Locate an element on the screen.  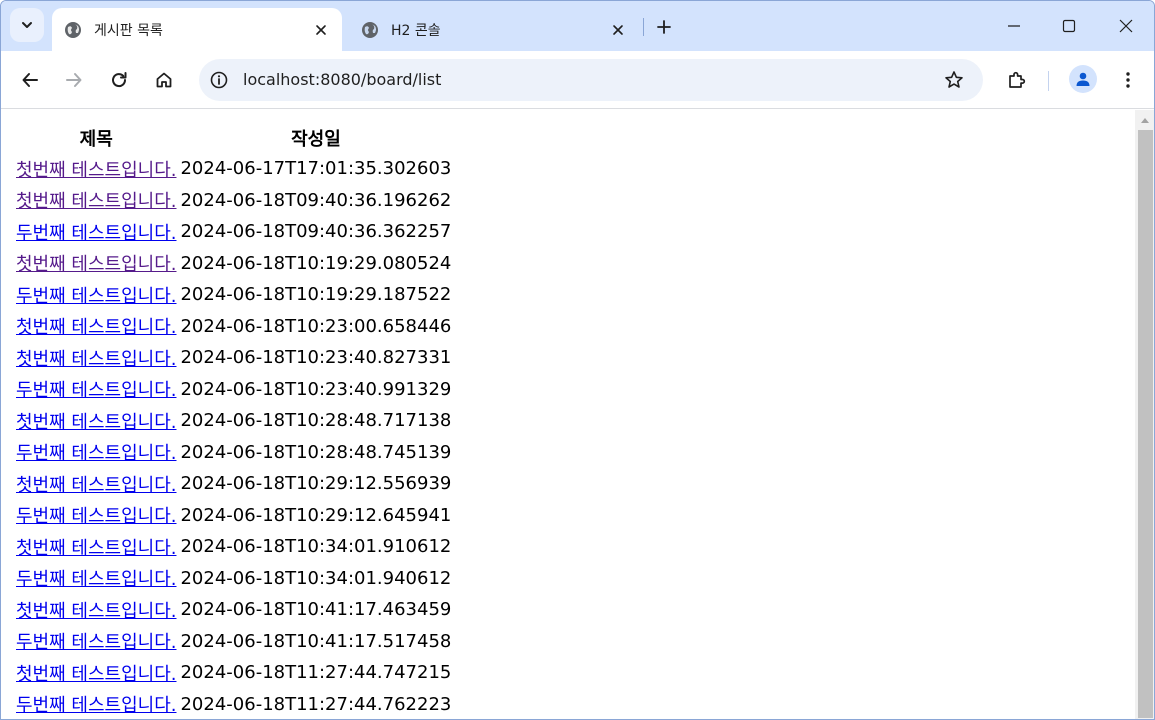
maximize-button is located at coordinates (1069, 26).